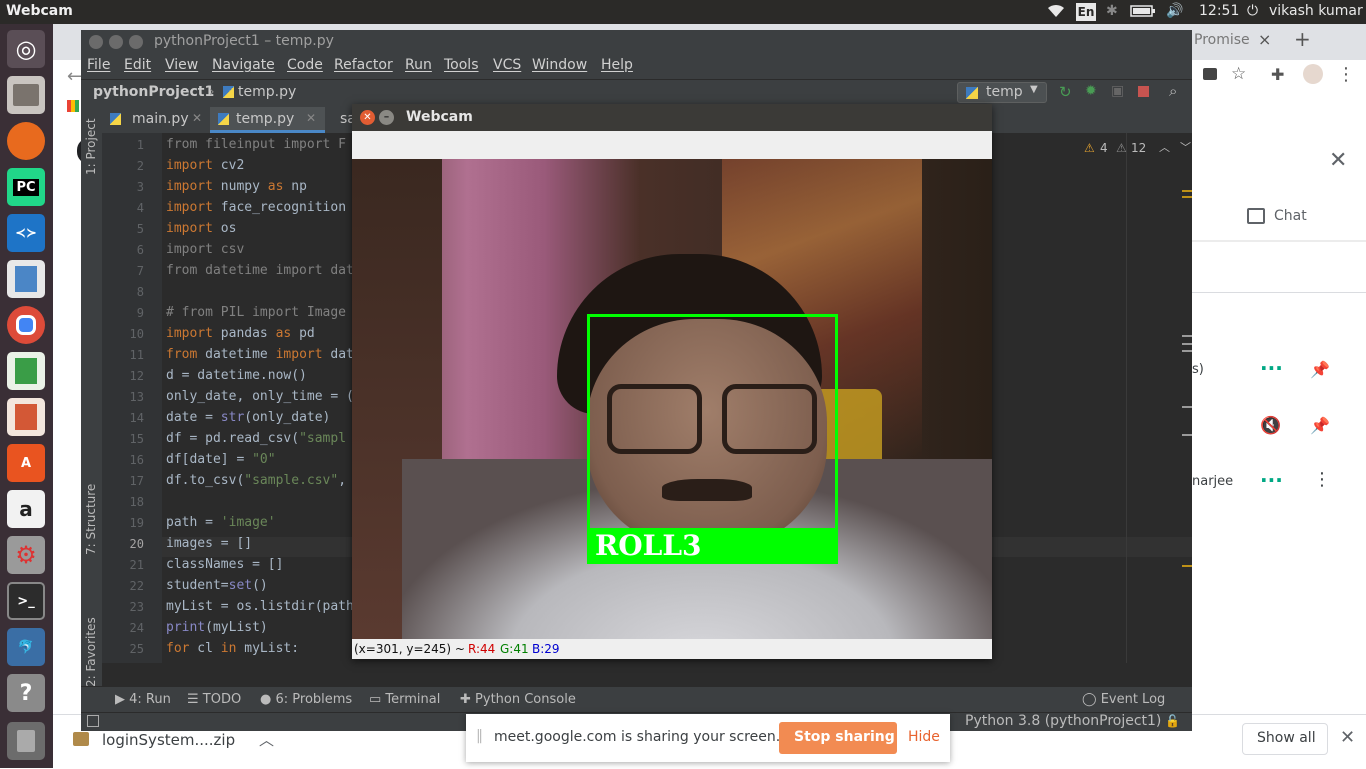  I want to click on menu-vcs: VCS, so click(507, 65).